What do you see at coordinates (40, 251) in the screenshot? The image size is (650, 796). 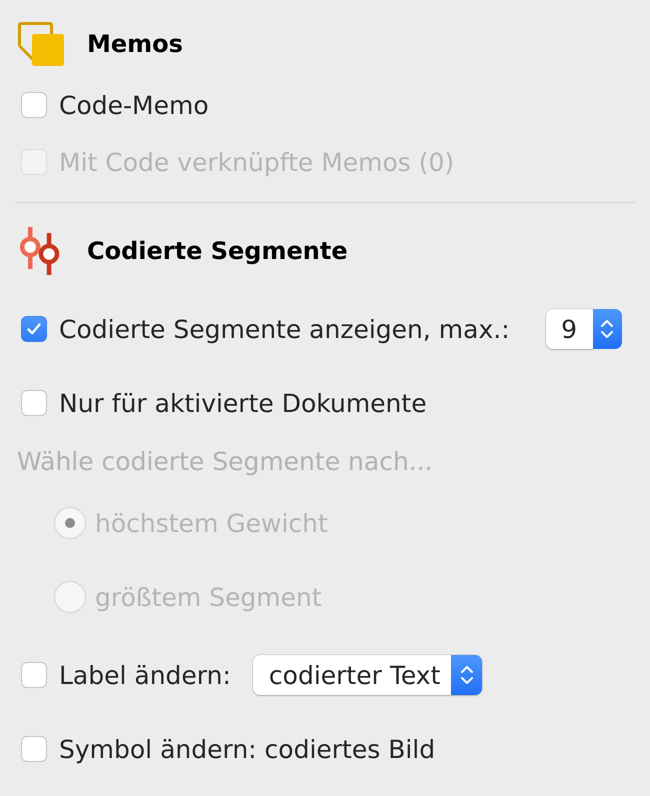 I see `segment-pins-icon` at bounding box center [40, 251].